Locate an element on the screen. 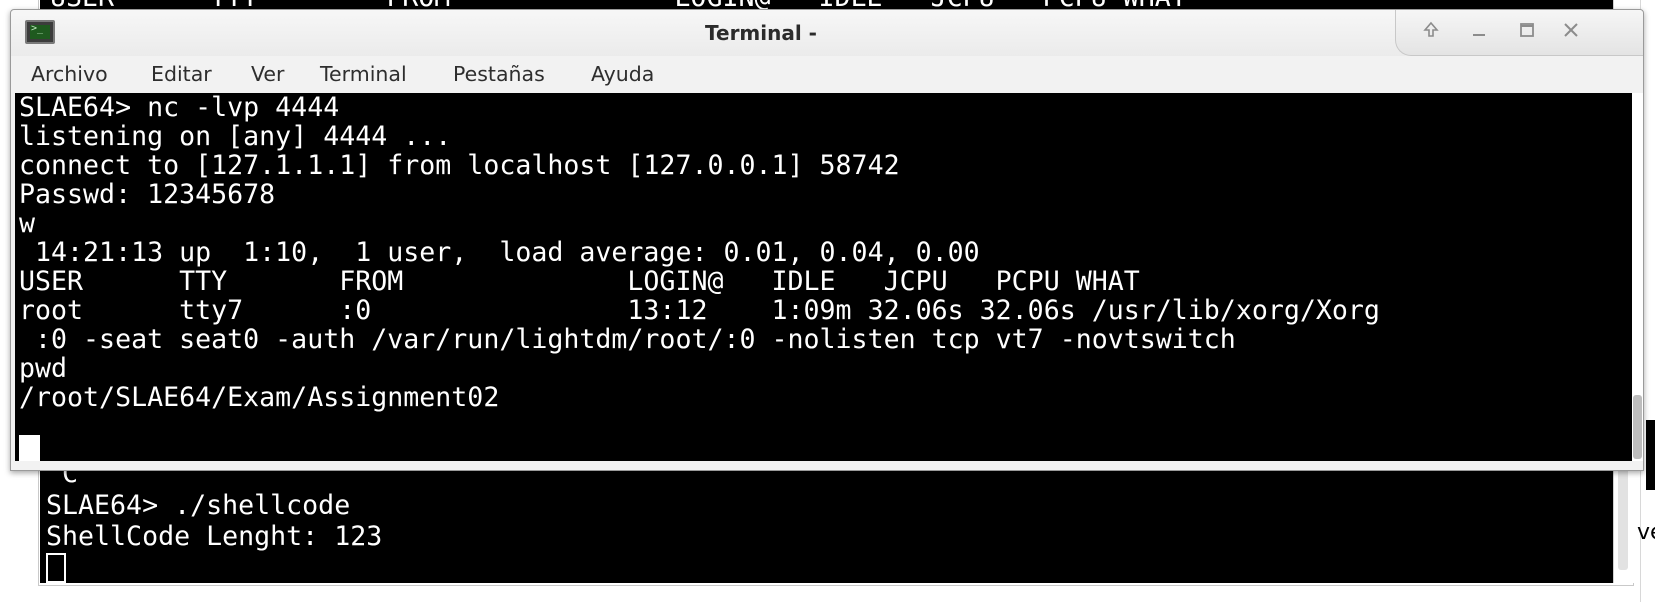  right-edge-text-fragment: ve is located at coordinates (1646, 532).